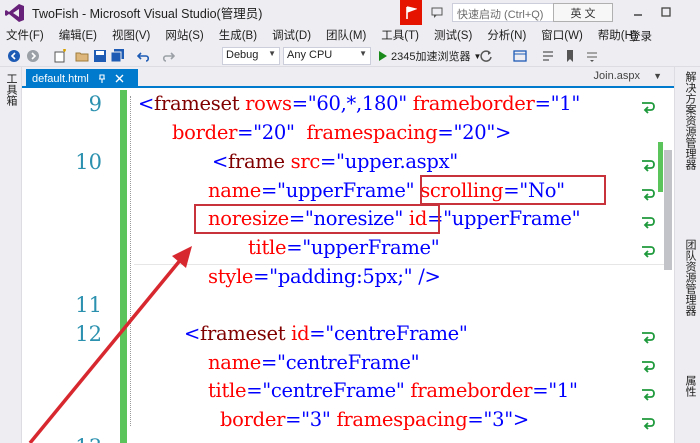 Image resolution: width=700 pixels, height=443 pixels. Describe the element at coordinates (437, 12) in the screenshot. I see `feedback-icon` at that location.